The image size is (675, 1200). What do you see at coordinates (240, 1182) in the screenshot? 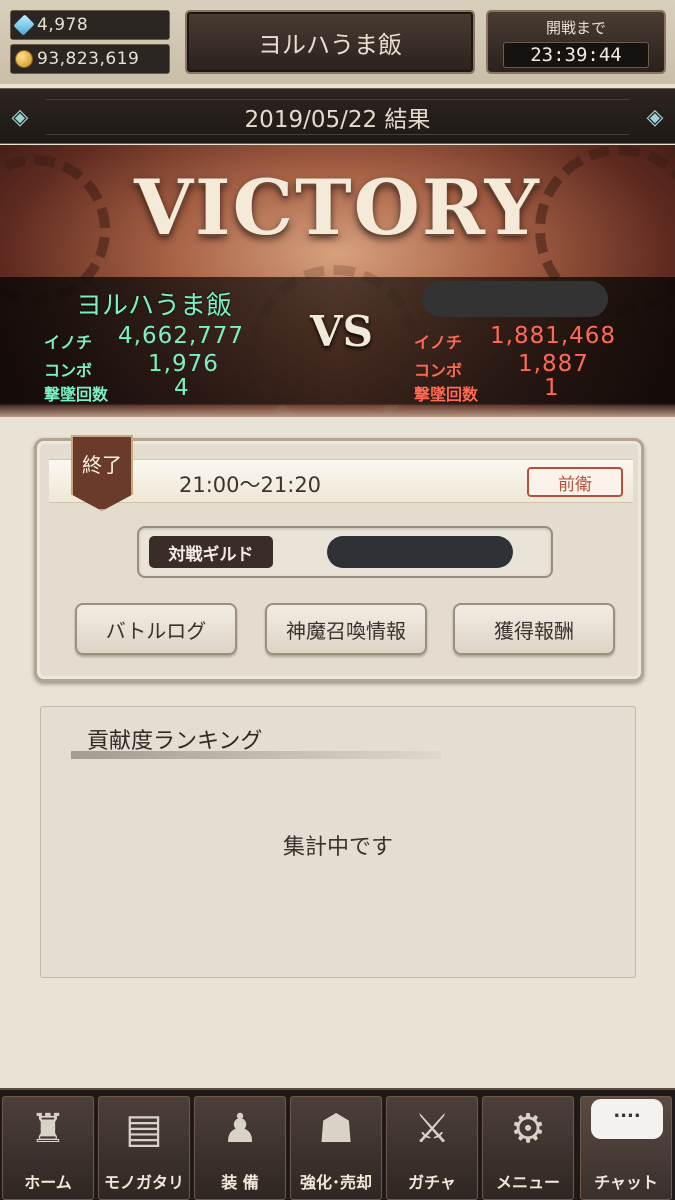
I see `nav-equipment-label: 装 備` at bounding box center [240, 1182].